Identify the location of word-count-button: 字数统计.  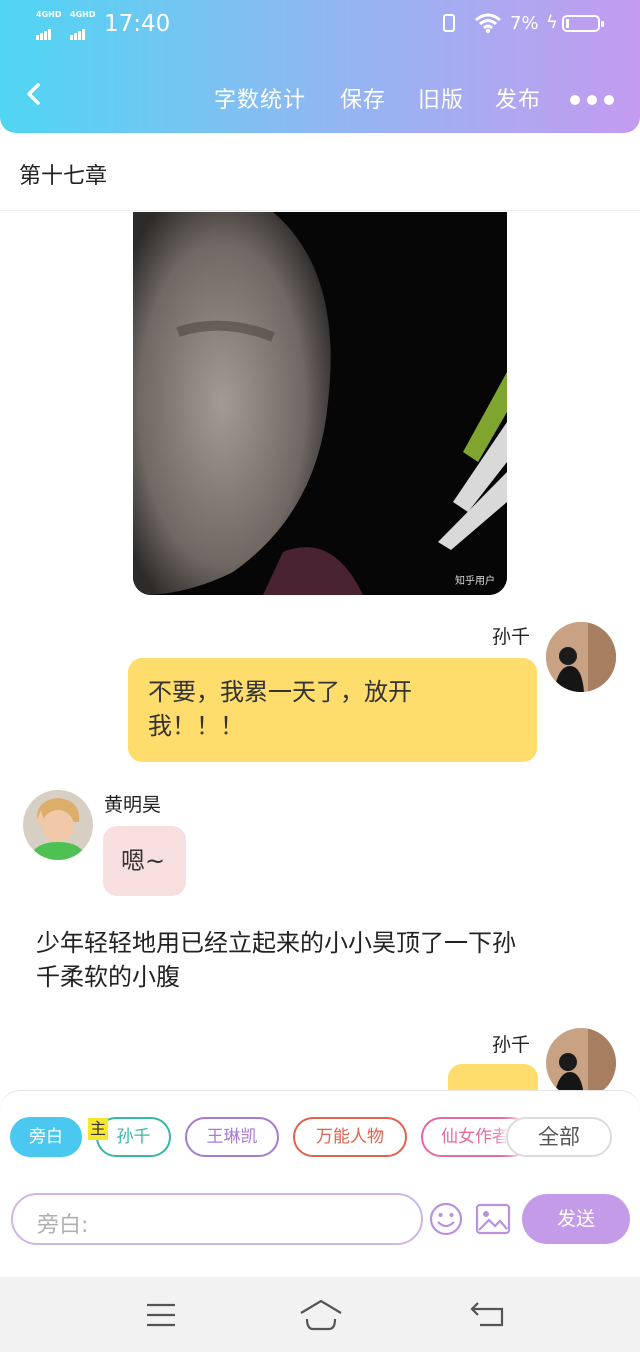
(260, 98).